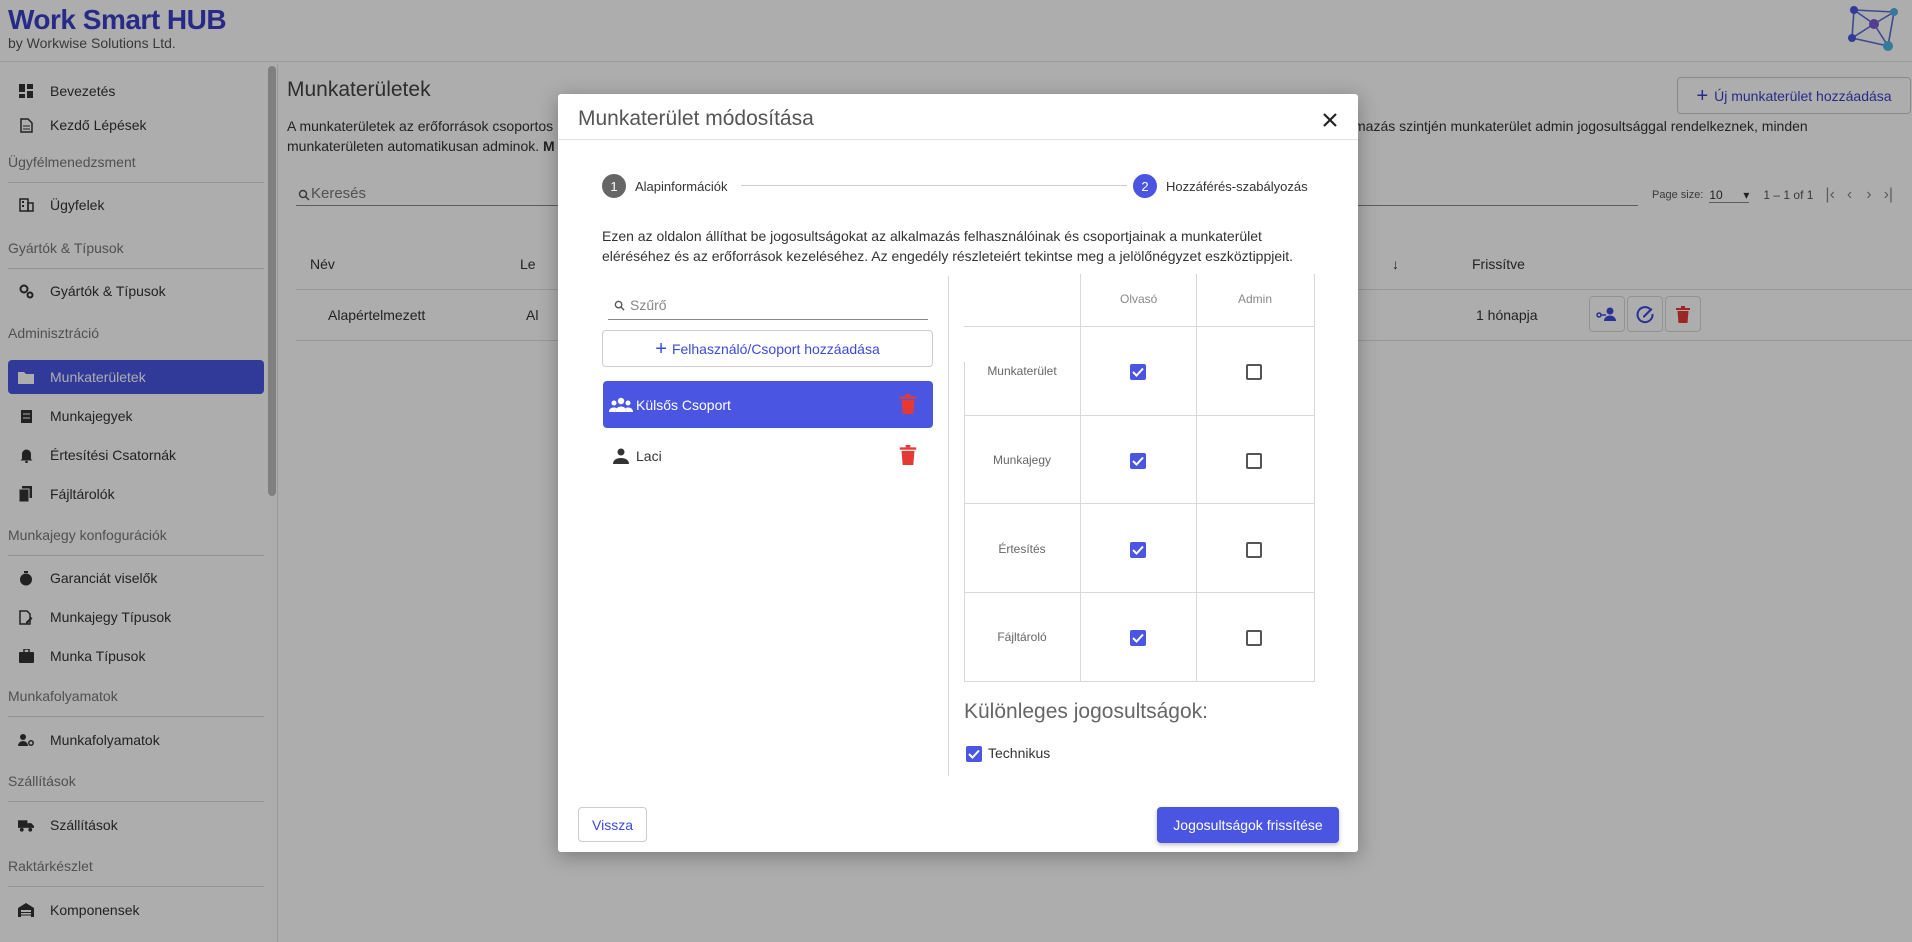 The image size is (1912, 942). I want to click on technikus-label: Technikus, so click(1019, 753).